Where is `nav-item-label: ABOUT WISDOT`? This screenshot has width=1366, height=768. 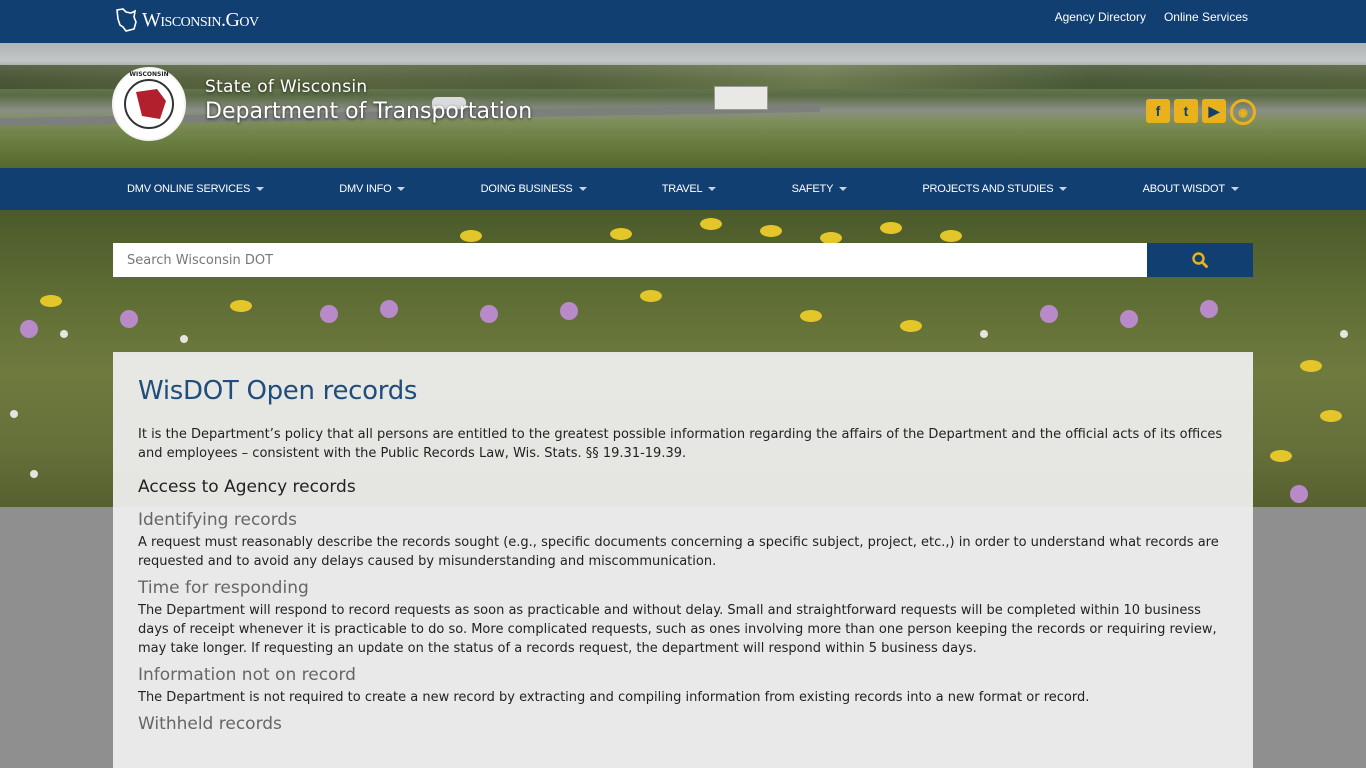
nav-item-label: ABOUT WISDOT is located at coordinates (1184, 189).